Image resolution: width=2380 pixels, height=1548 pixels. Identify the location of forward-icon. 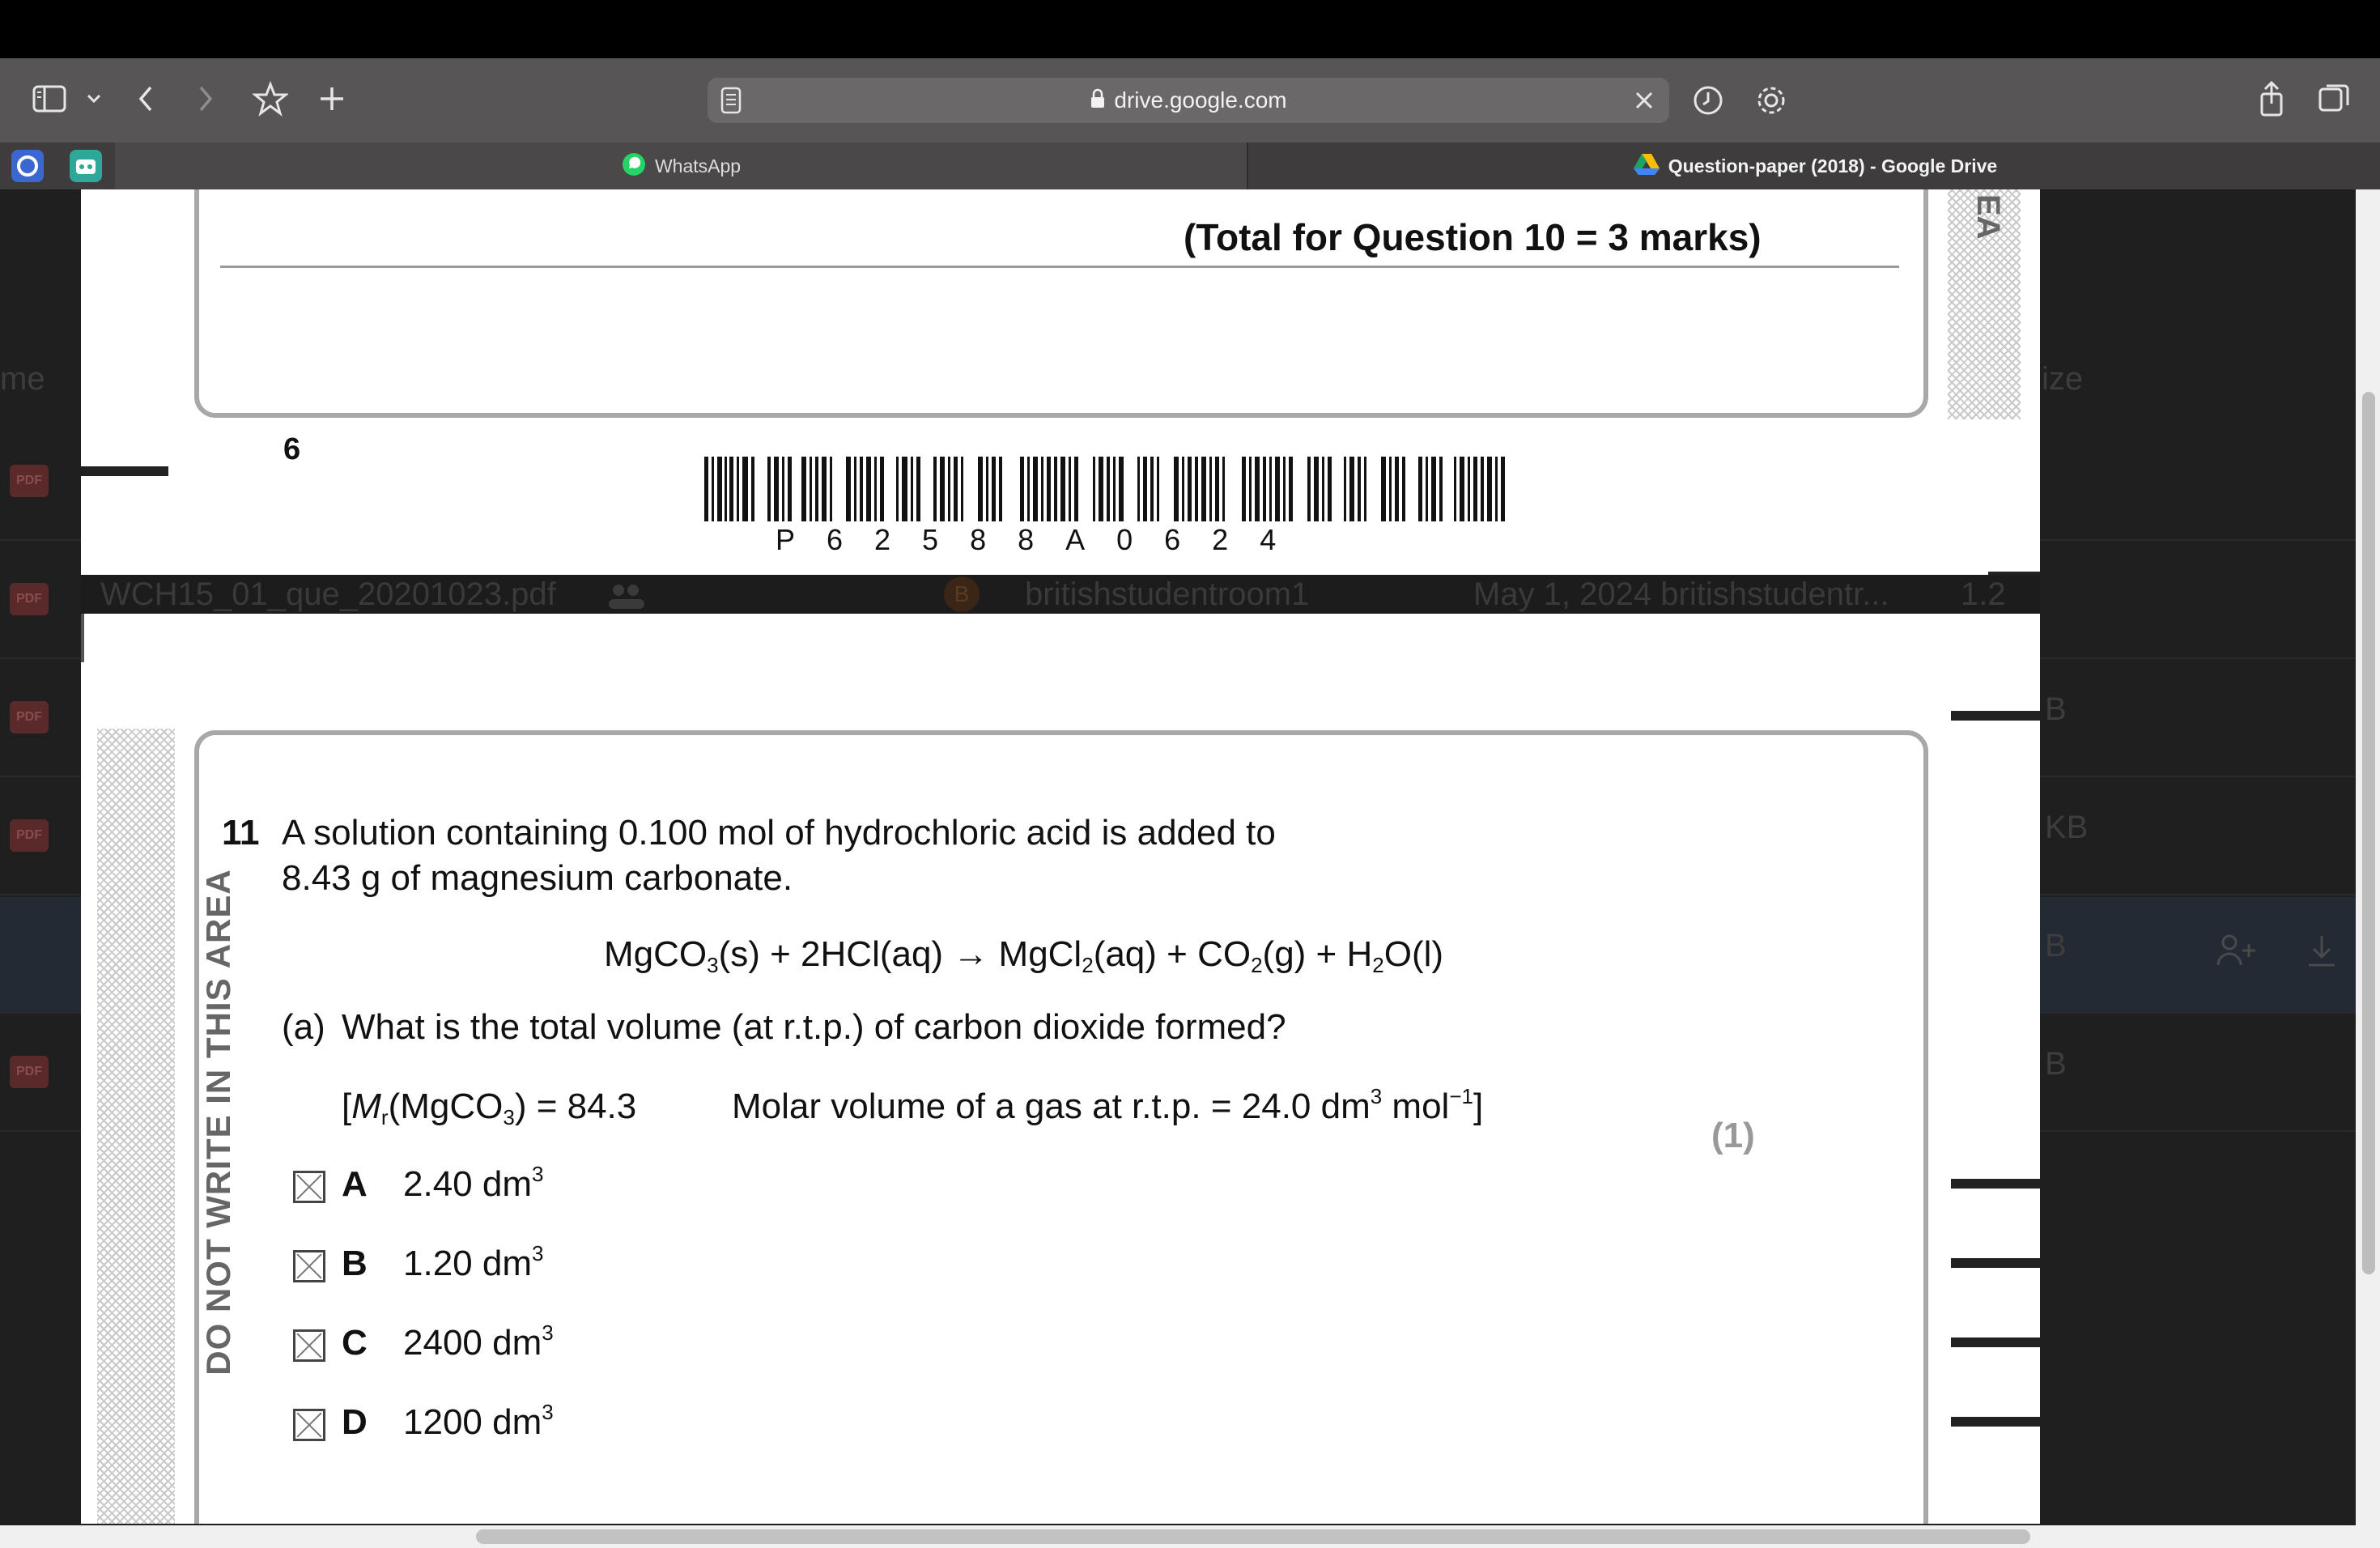
(205, 99).